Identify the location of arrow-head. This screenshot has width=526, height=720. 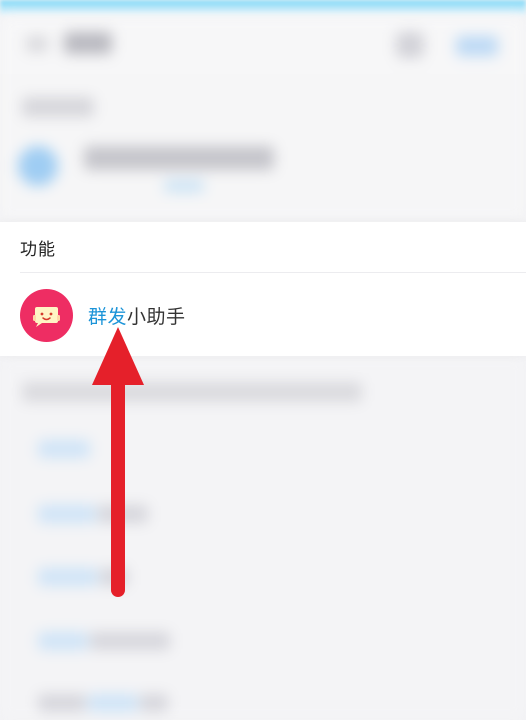
(118, 356).